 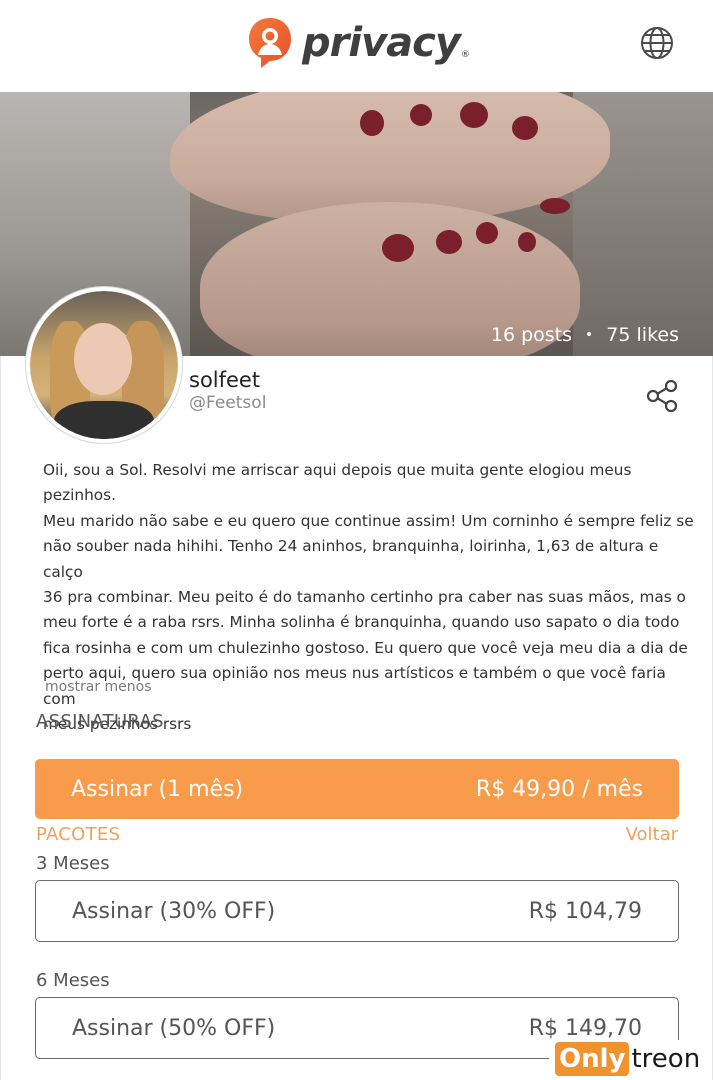 What do you see at coordinates (657, 43) in the screenshot?
I see `globe-icon` at bounding box center [657, 43].